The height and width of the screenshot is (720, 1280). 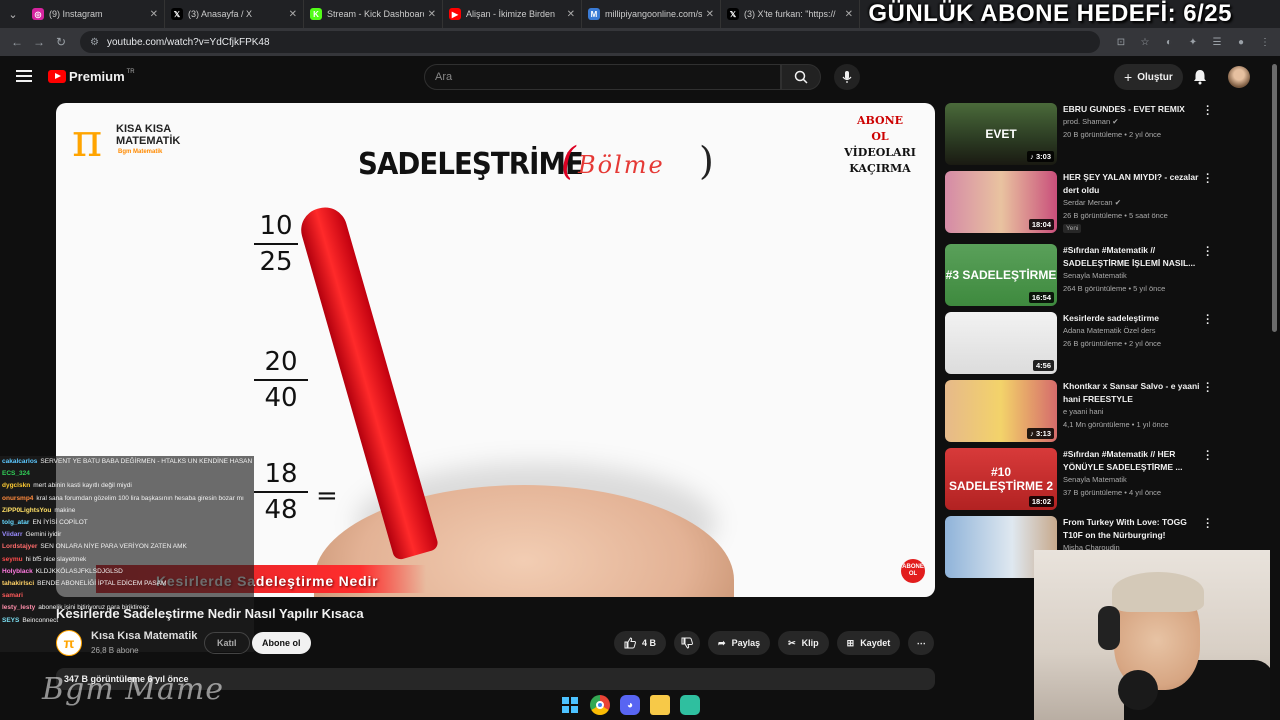 I want to click on create-button: + Oluştur, so click(x=1148, y=77).